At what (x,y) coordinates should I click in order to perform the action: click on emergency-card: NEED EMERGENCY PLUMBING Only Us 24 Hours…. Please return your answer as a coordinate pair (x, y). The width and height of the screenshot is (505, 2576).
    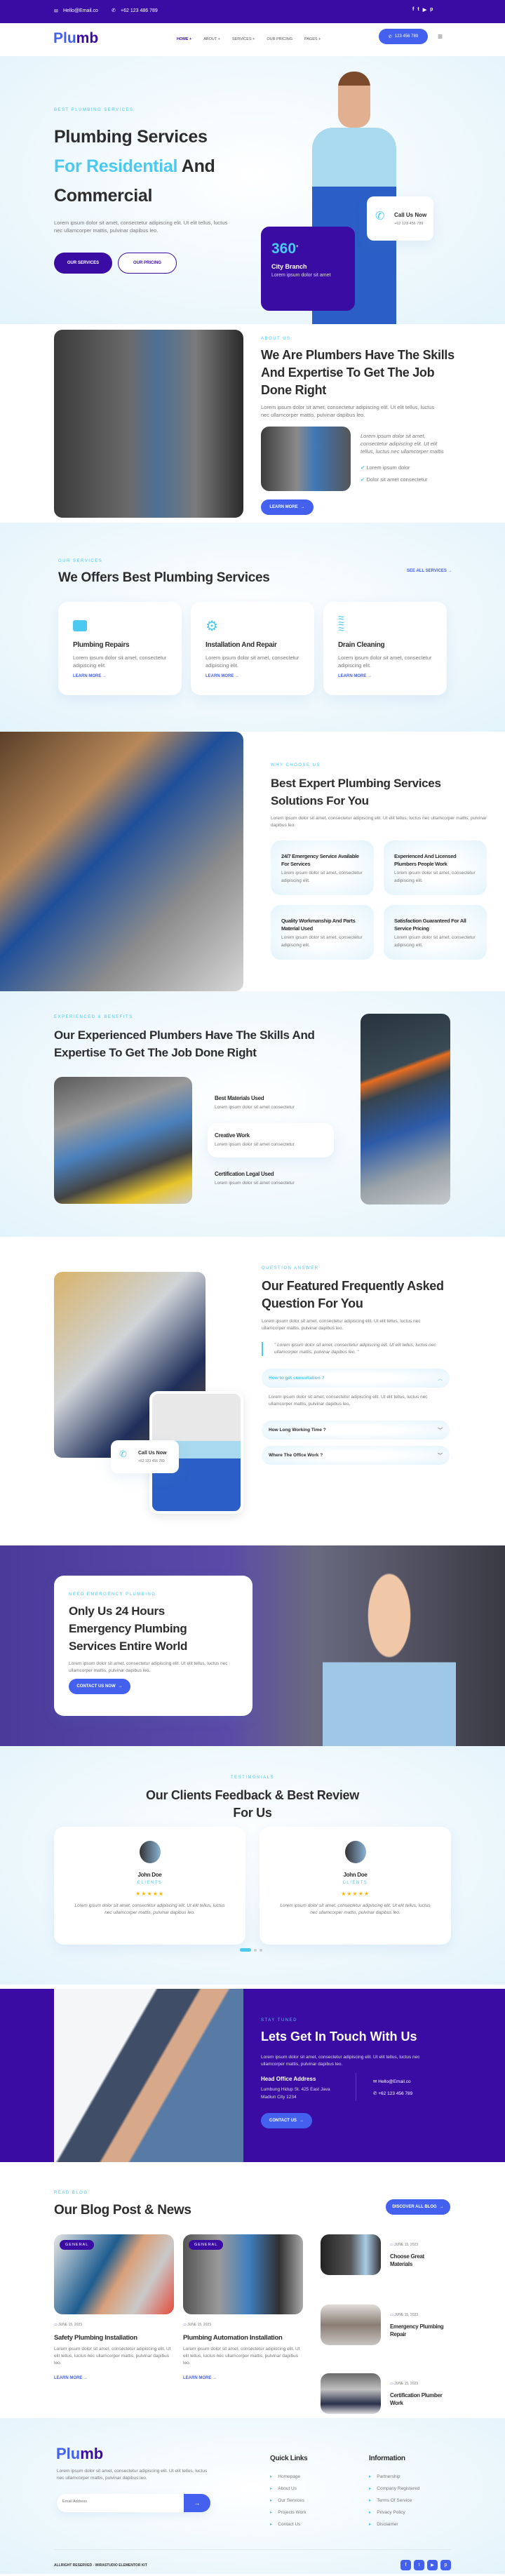
    Looking at the image, I should click on (153, 1646).